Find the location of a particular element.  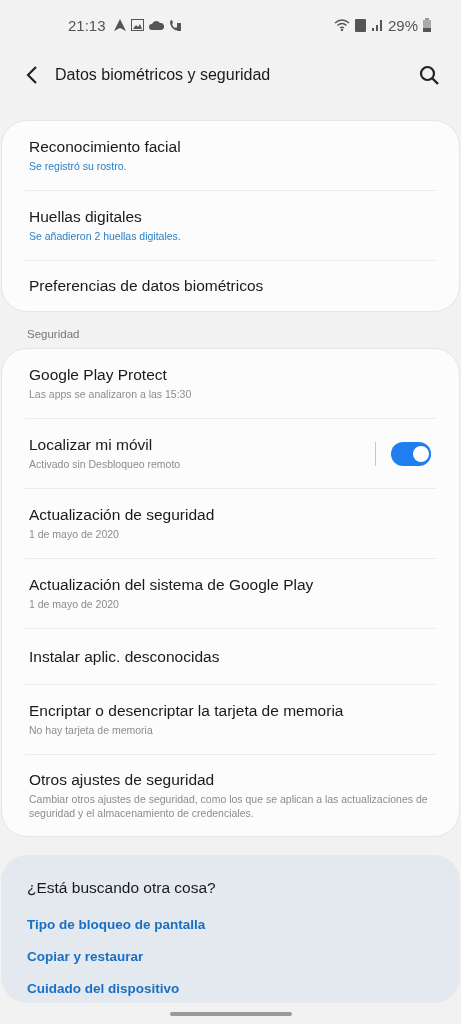

home-handle is located at coordinates (230, 1013).